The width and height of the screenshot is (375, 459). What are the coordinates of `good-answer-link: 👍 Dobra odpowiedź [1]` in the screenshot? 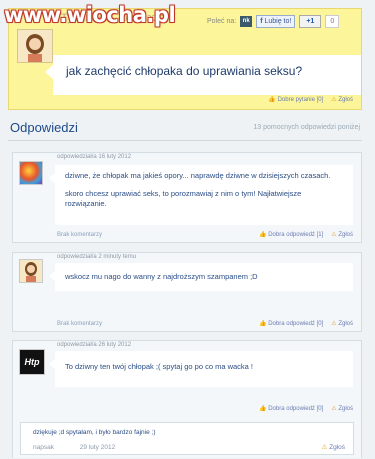 It's located at (291, 234).